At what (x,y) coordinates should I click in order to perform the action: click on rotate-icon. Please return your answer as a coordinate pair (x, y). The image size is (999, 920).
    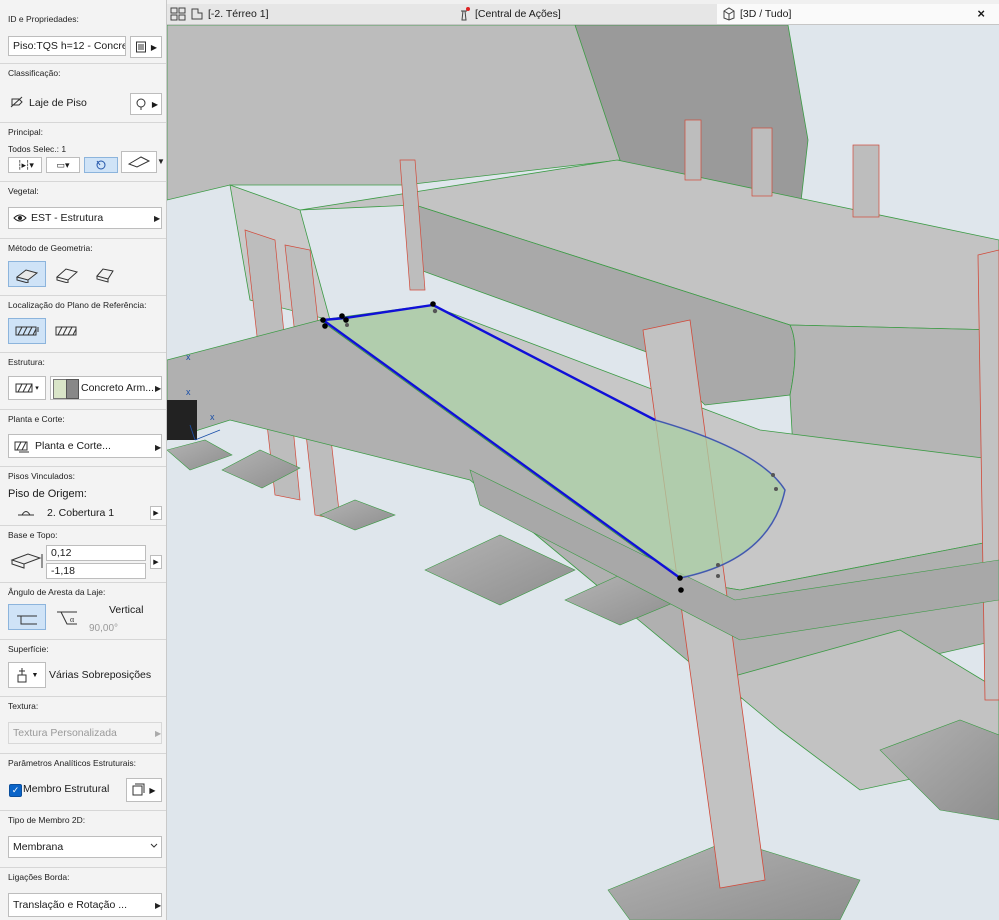
    Looking at the image, I should click on (101, 165).